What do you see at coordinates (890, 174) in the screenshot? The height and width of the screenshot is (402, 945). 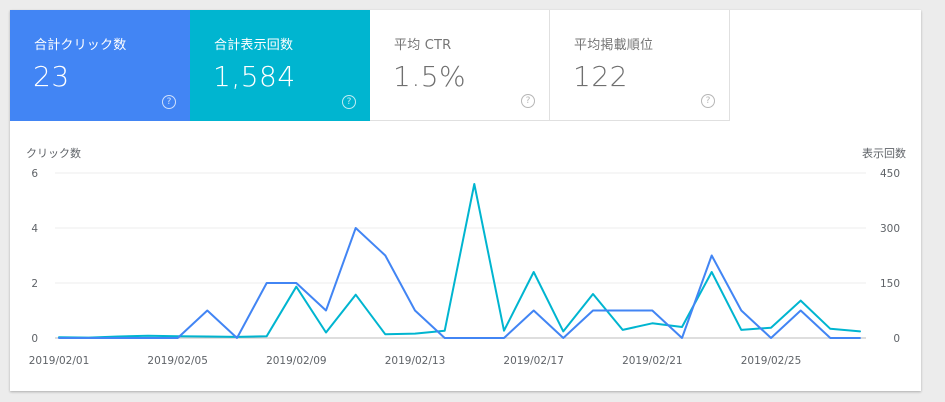 I see `right-tick-label: 450` at bounding box center [890, 174].